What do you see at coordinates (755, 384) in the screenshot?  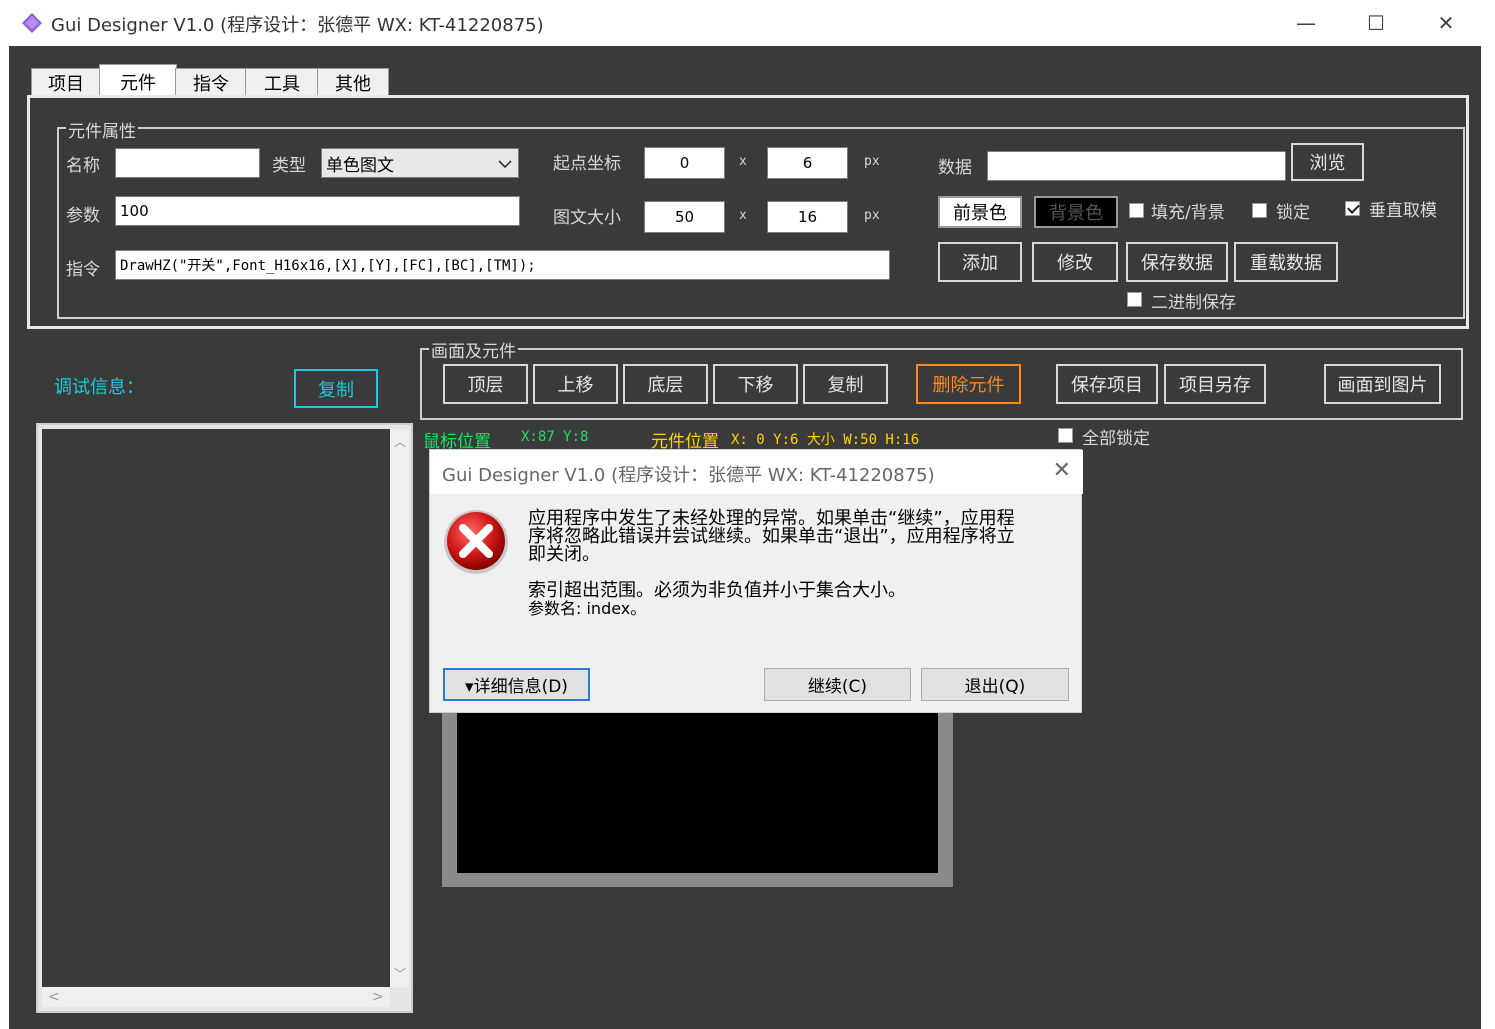 I see `move-down-button: 下移` at bounding box center [755, 384].